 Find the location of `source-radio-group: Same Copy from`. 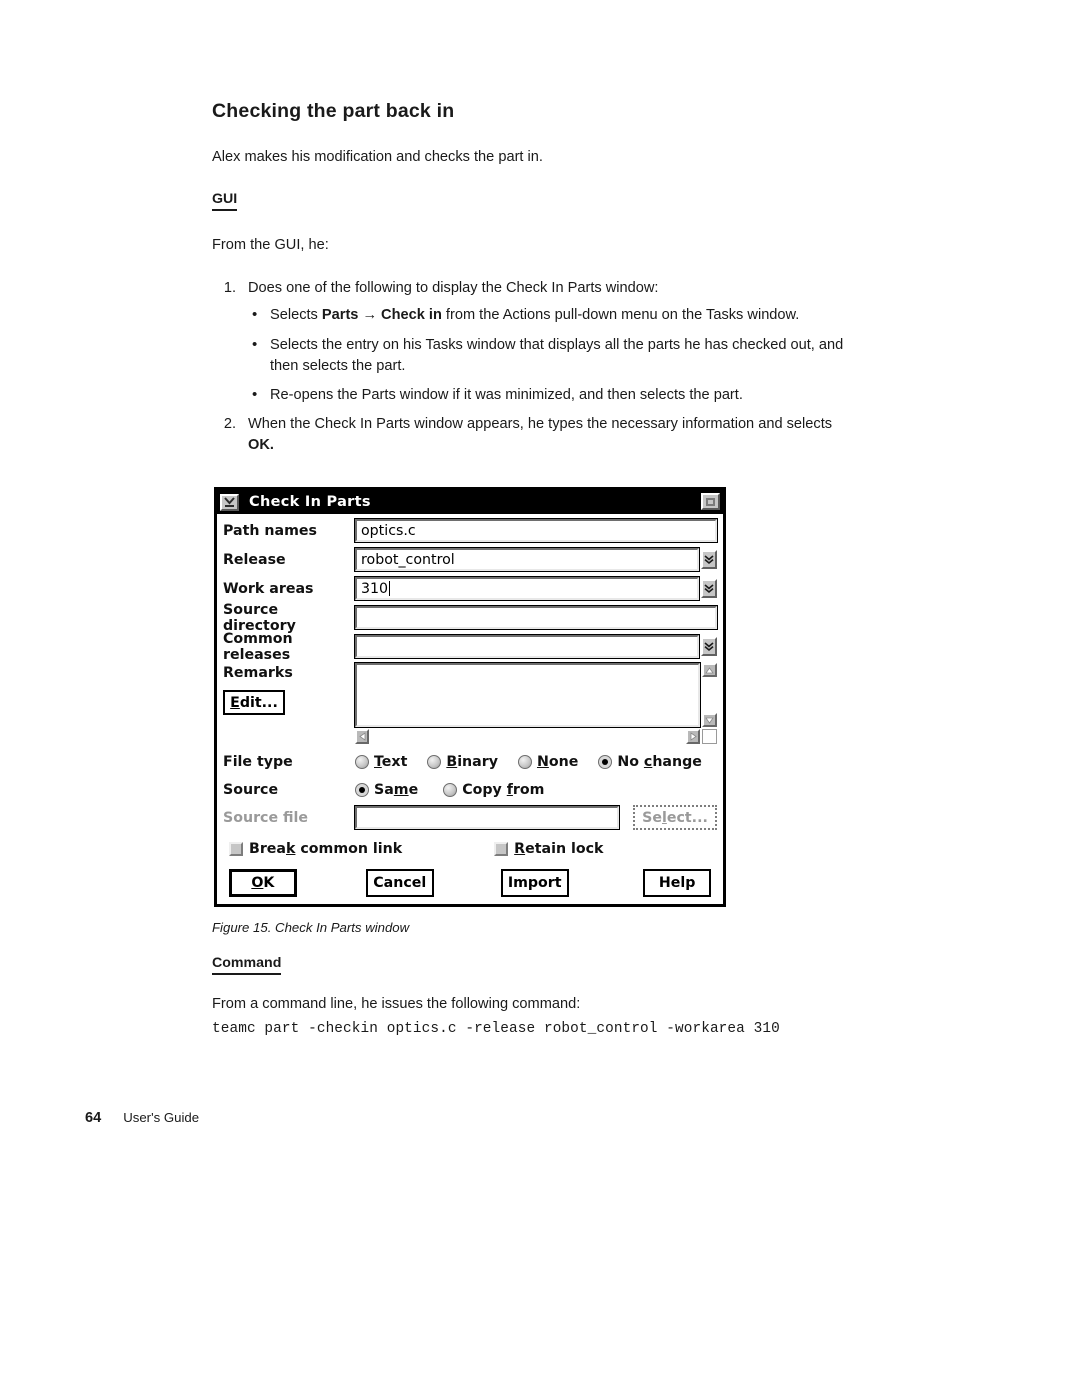

source-radio-group: Same Copy from is located at coordinates (459, 790).